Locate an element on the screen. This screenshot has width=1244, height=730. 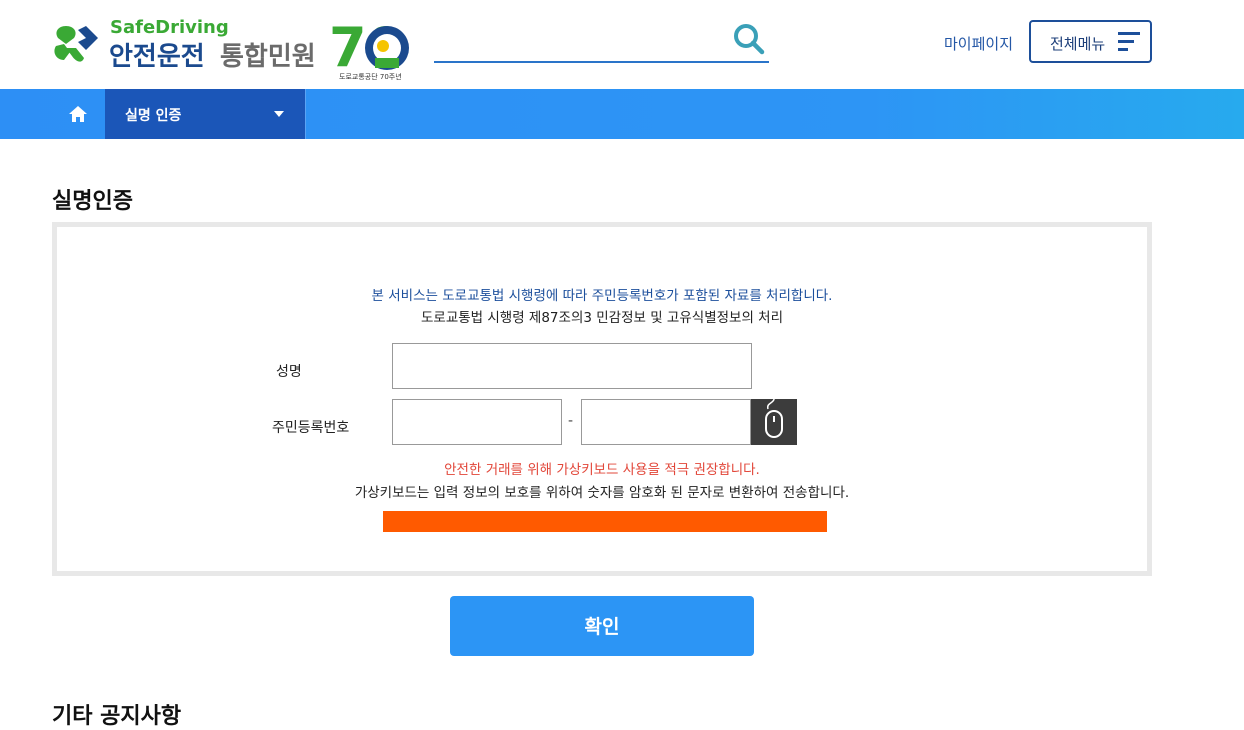
breadcrumb-dropdown: 실명 인증 is located at coordinates (205, 114).